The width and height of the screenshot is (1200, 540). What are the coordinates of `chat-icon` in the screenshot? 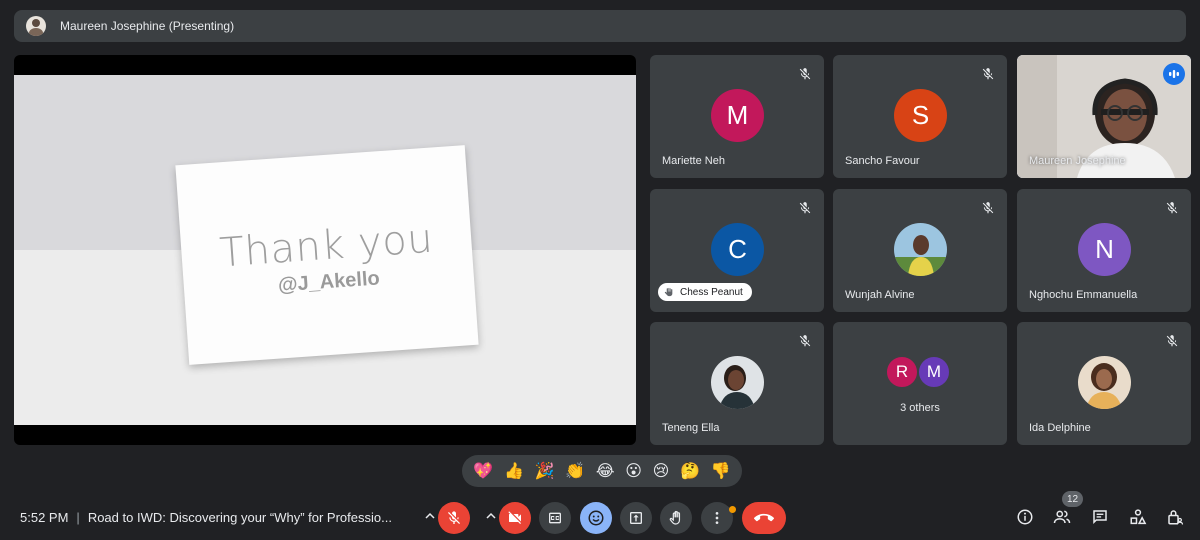 It's located at (1100, 517).